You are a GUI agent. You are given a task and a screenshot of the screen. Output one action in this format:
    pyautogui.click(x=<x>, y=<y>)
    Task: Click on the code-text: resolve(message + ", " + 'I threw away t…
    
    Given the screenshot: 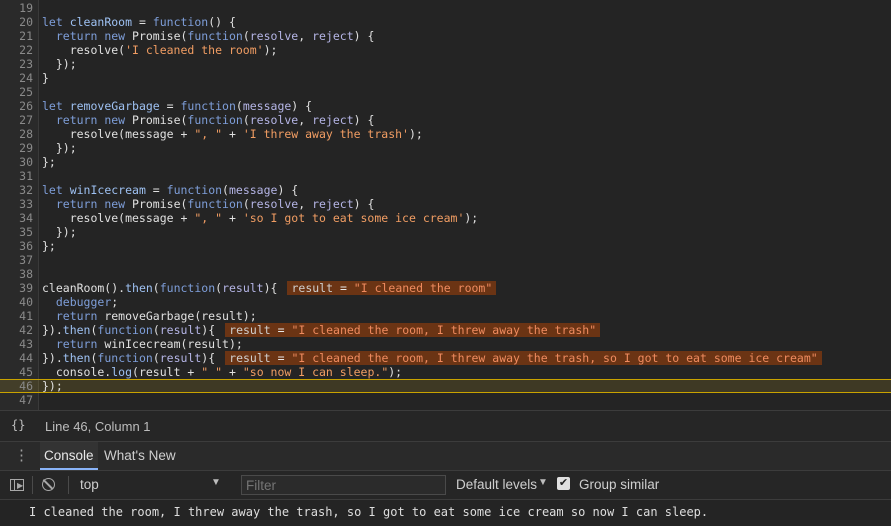 What is the action you would take?
    pyautogui.click(x=232, y=134)
    